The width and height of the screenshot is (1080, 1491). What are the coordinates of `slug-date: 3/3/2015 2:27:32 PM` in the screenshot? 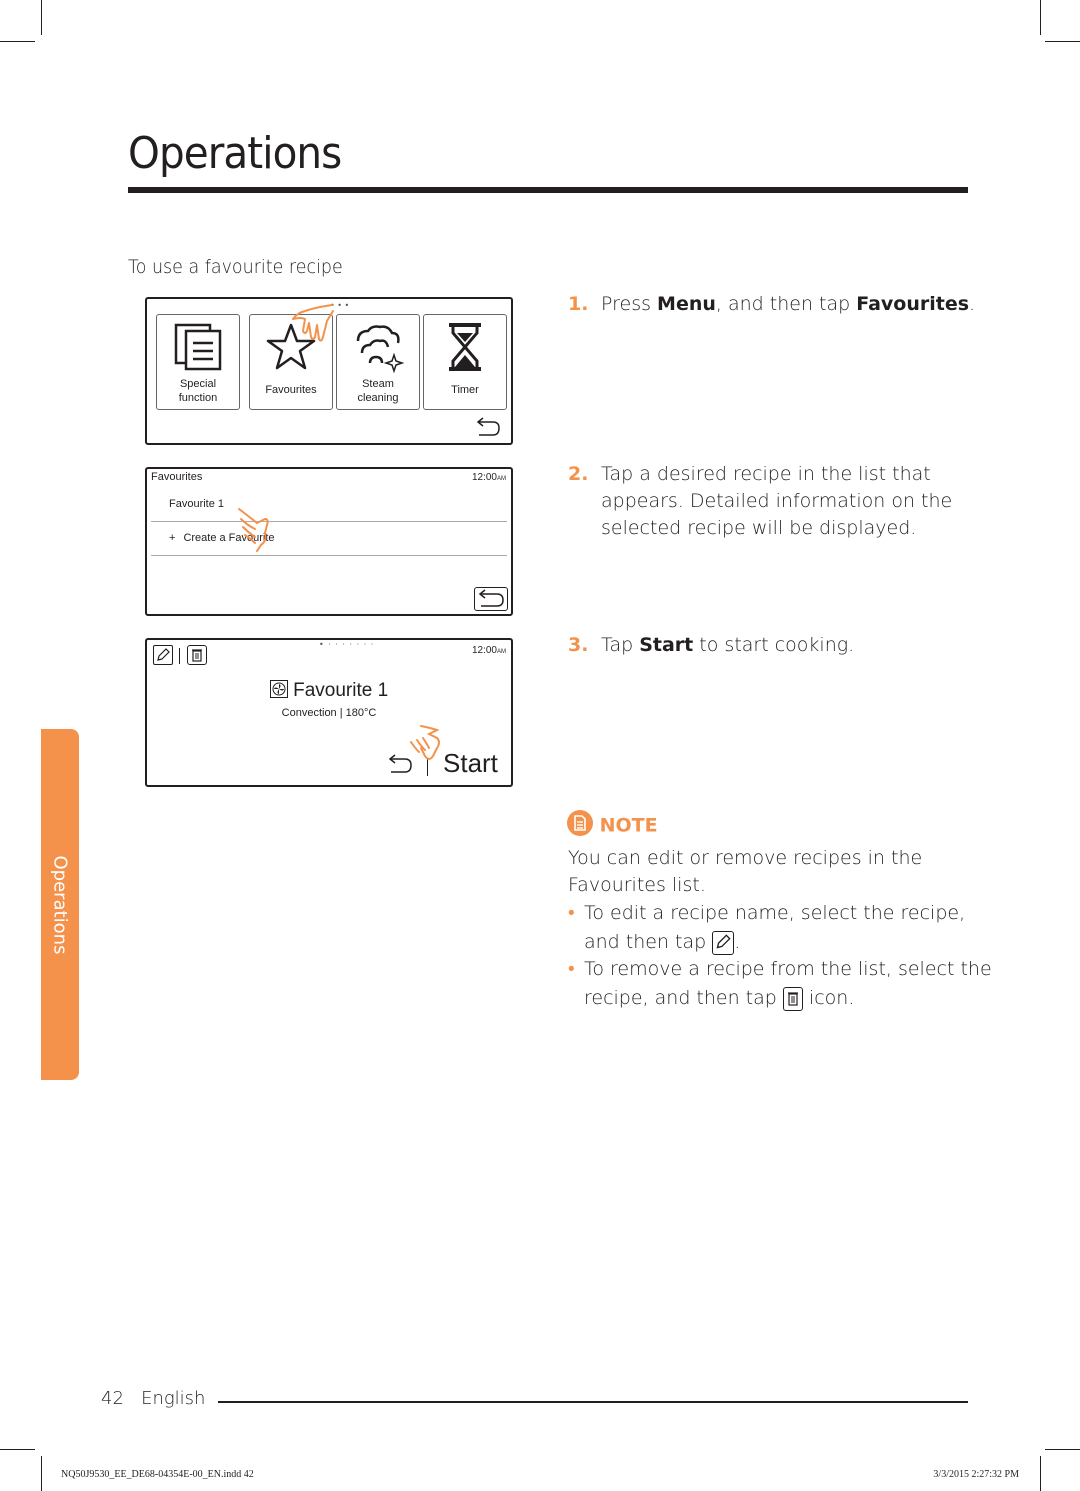 It's located at (976, 1474).